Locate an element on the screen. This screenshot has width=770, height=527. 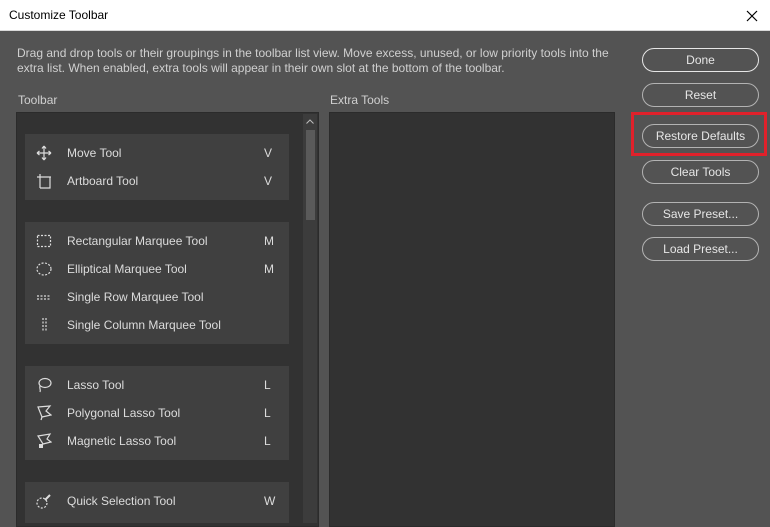
tool-name: Polygonal Lasso Tool is located at coordinates (124, 413).